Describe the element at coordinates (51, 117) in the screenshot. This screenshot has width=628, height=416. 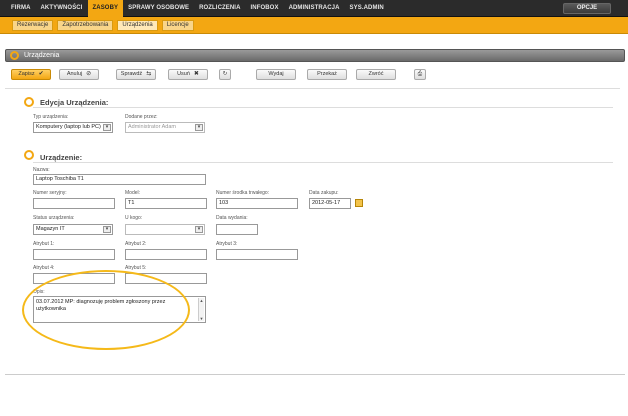
I see `device-type-label: Typ urządzenia:` at that location.